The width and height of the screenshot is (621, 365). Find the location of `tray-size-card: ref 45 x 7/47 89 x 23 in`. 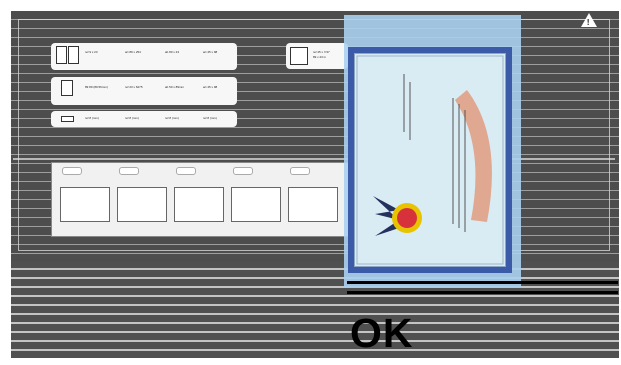

tray-size-card: ref 45 x 7/47 89 x 23 in is located at coordinates (317, 56).